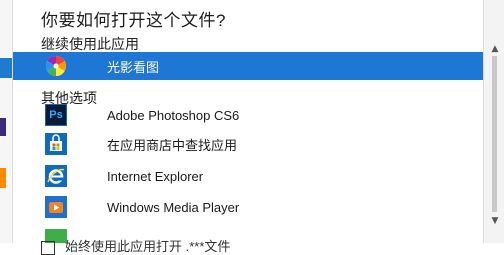  Describe the element at coordinates (3, 127) in the screenshot. I see `background-accent-purple` at that location.